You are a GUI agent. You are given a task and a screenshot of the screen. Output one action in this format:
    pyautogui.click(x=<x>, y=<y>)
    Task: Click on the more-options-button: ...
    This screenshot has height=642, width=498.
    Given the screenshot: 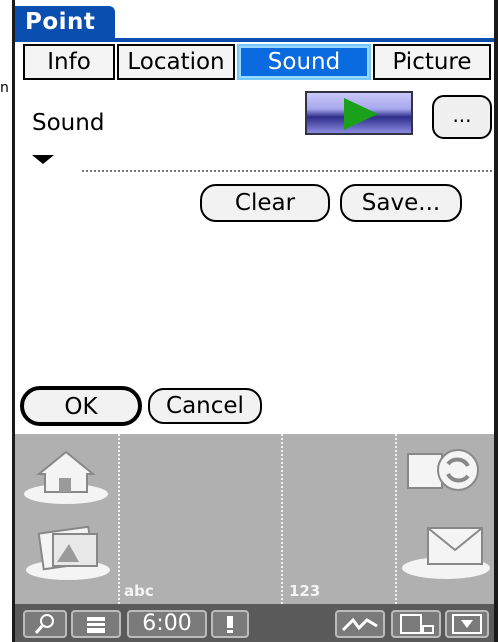 What is the action you would take?
    pyautogui.click(x=462, y=117)
    